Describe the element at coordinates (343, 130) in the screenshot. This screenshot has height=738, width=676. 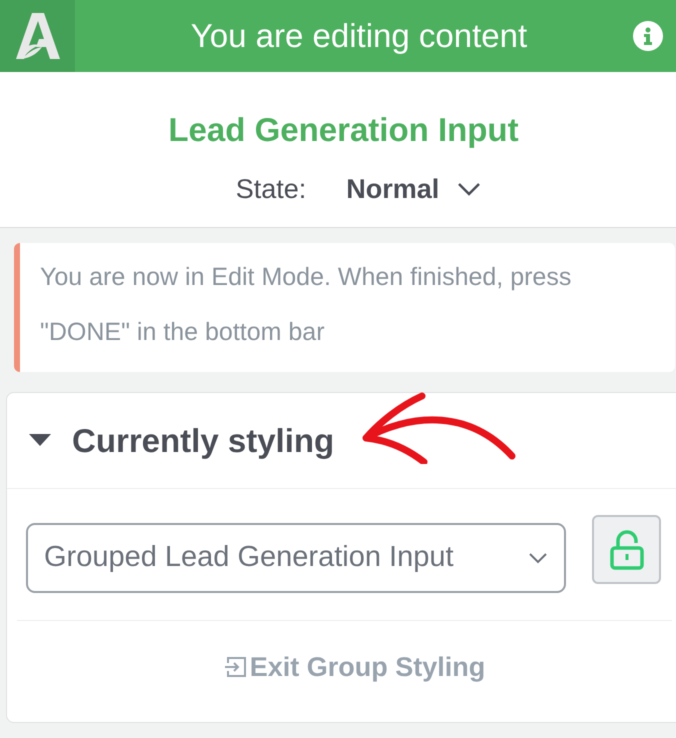
I see `element-title: Lead Generation Input` at that location.